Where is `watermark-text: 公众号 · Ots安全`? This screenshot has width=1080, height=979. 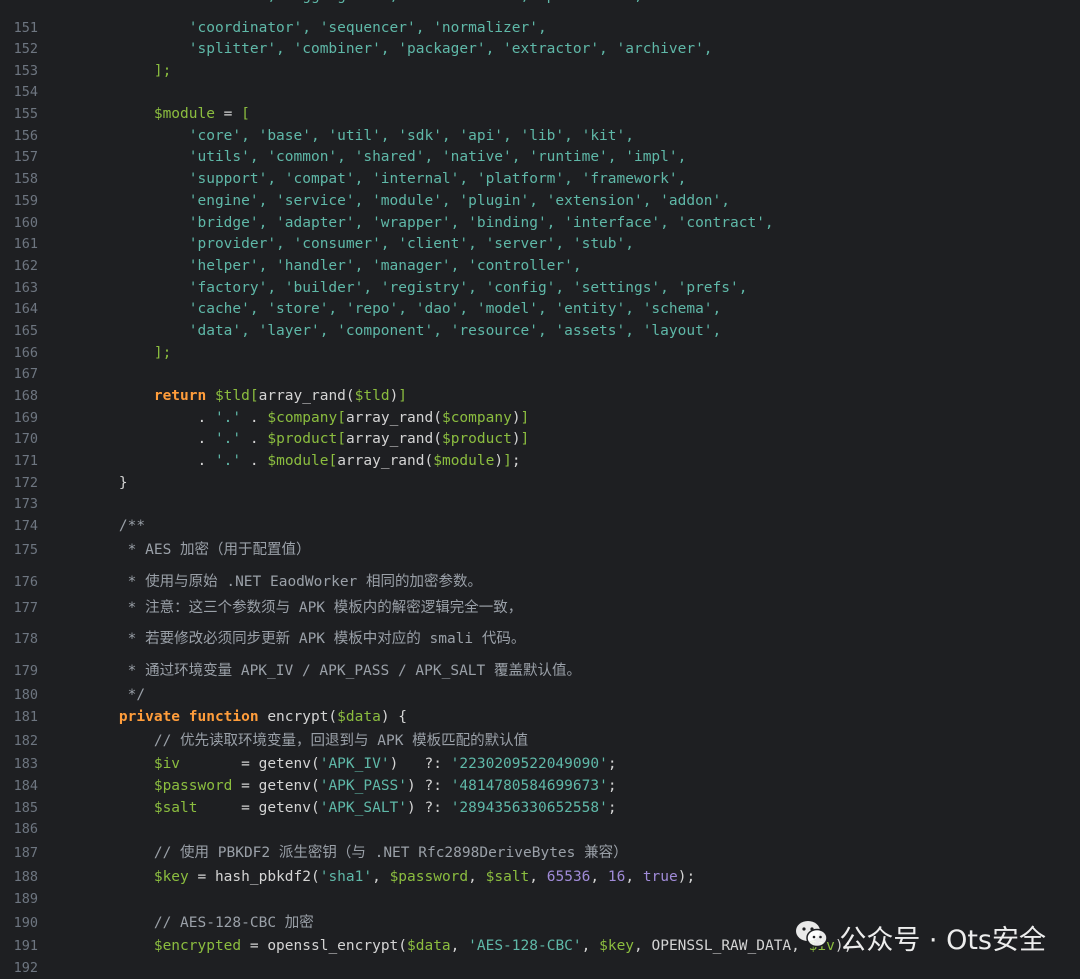
watermark-text: 公众号 · Ots安全 is located at coordinates (942, 940).